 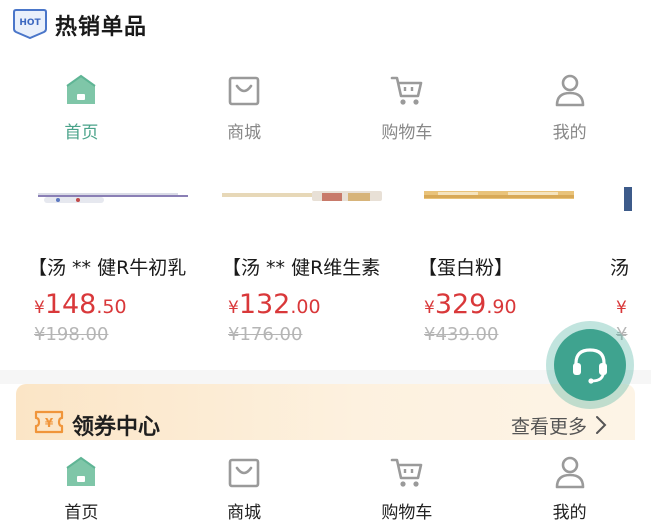 I want to click on svg-text: HOT, so click(x=30, y=23).